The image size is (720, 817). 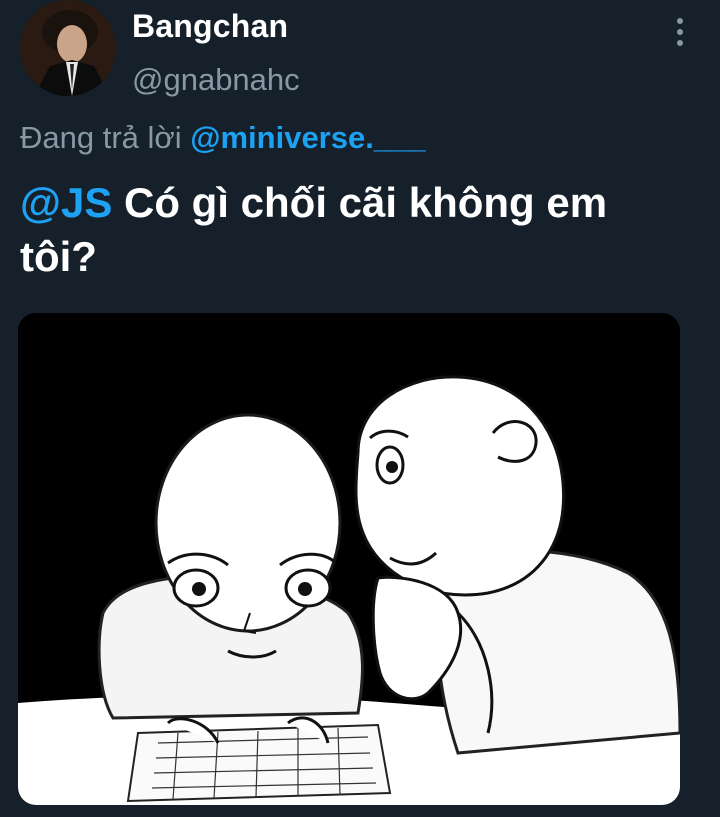 What do you see at coordinates (680, 21) in the screenshot?
I see `more-vertical-icon` at bounding box center [680, 21].